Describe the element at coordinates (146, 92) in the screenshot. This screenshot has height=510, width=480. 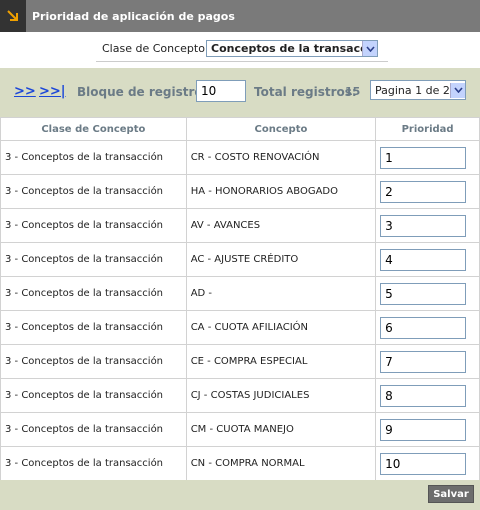
I see `block-size-label: Bloque de registros:` at that location.